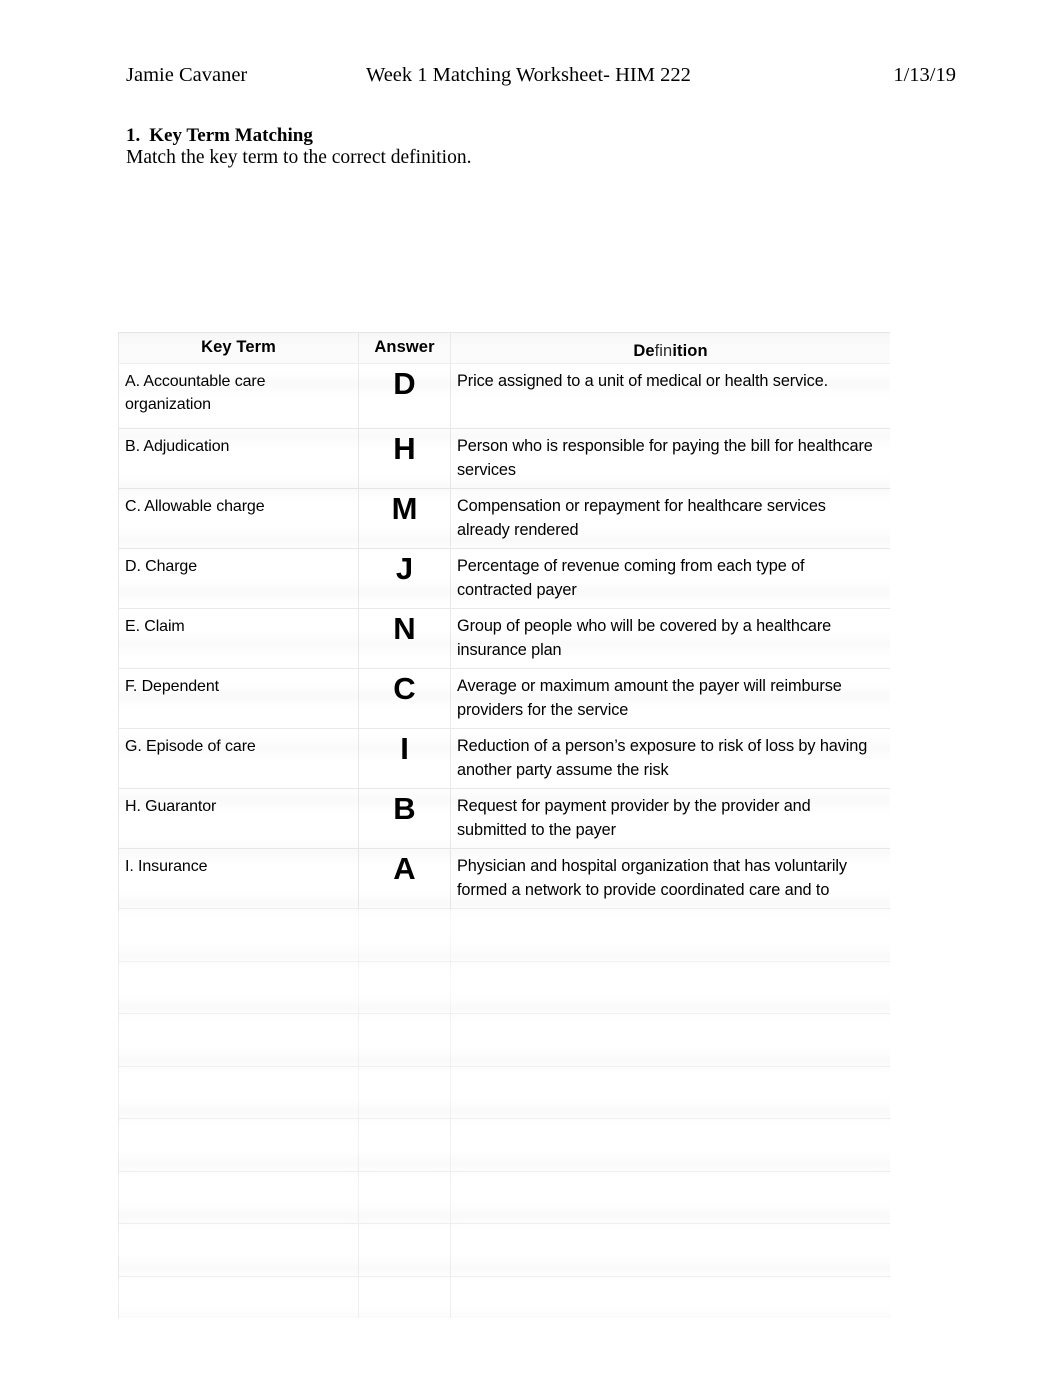 Image resolution: width=1062 pixels, height=1377 pixels. I want to click on key-term-text: I. Insurance, so click(166, 866).